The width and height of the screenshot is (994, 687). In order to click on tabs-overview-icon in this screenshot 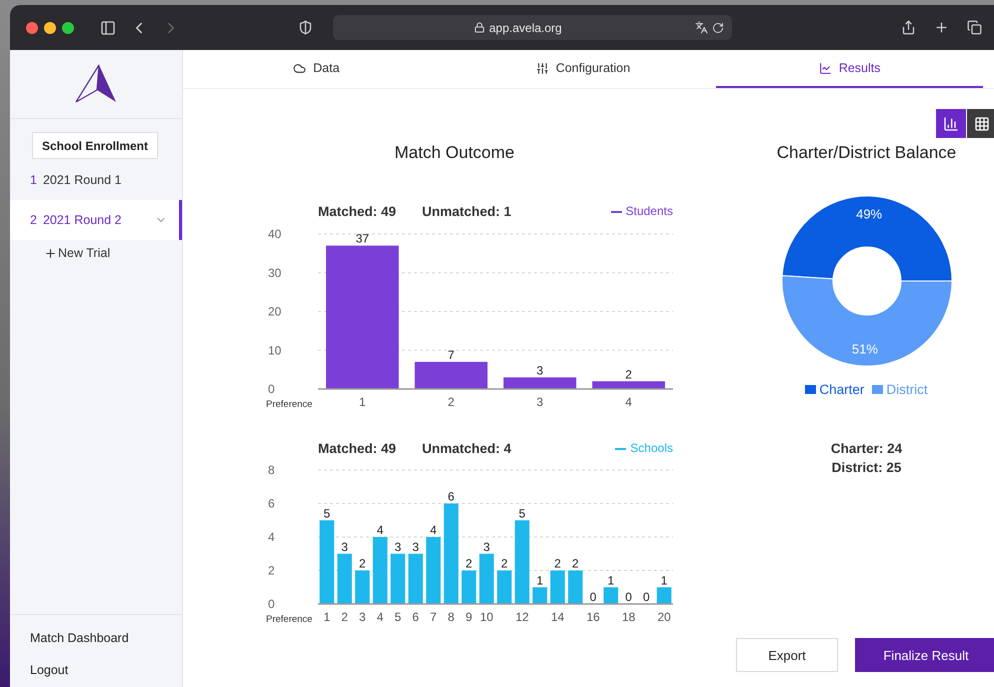, I will do `click(974, 27)`.